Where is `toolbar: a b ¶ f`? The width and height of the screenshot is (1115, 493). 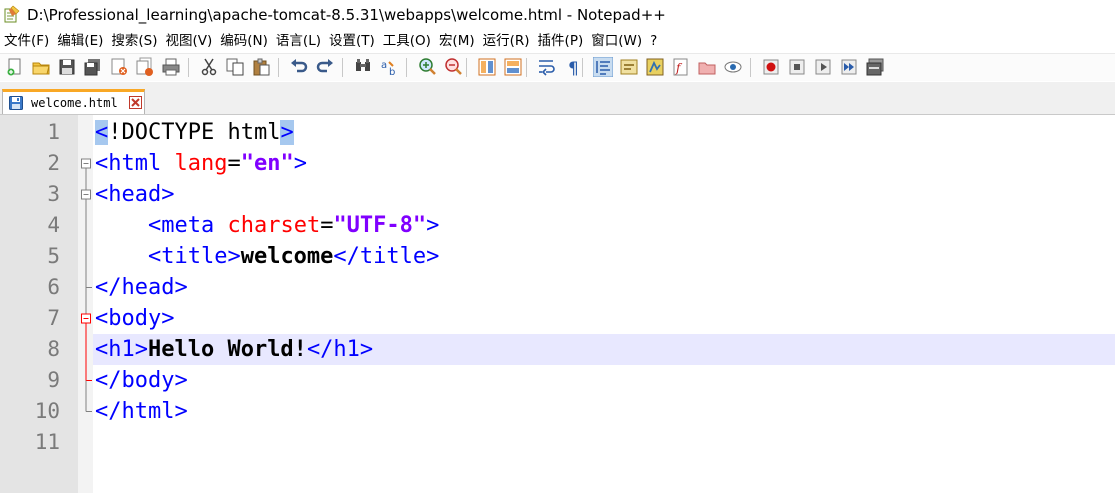
toolbar: a b ¶ f is located at coordinates (557, 67).